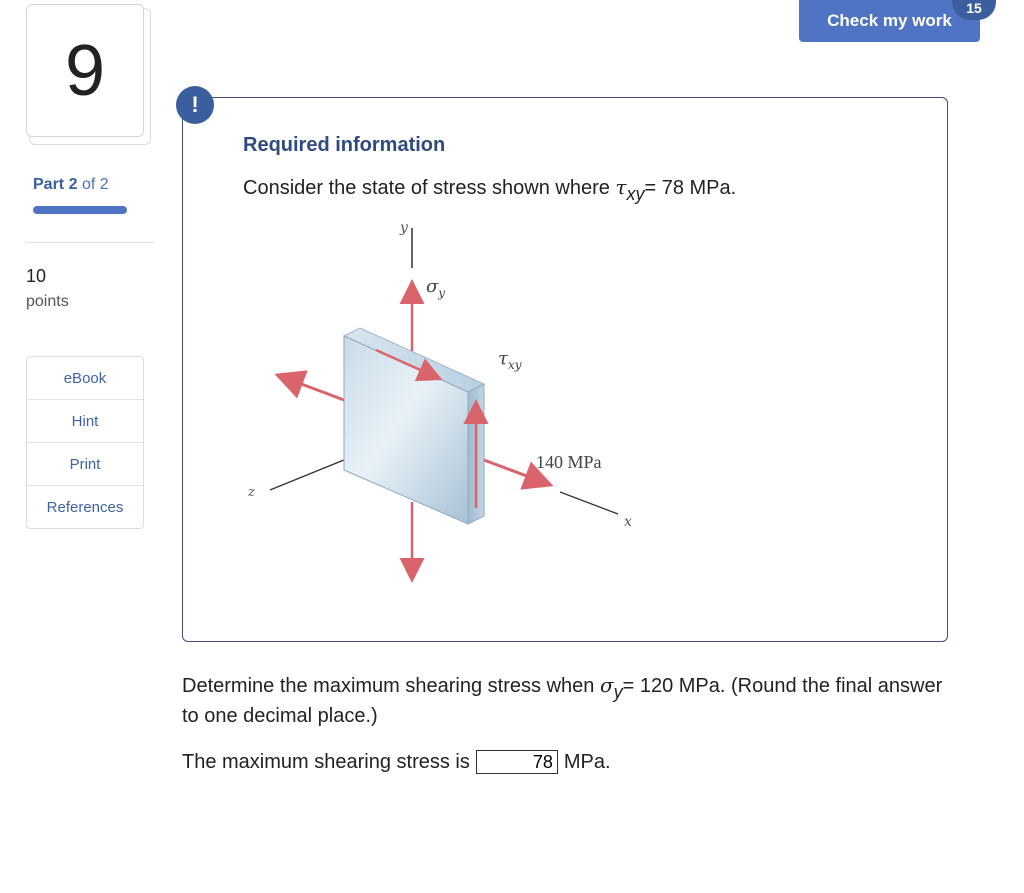 This screenshot has height=893, width=1024. What do you see at coordinates (85, 70) in the screenshot?
I see `question-number: 9` at bounding box center [85, 70].